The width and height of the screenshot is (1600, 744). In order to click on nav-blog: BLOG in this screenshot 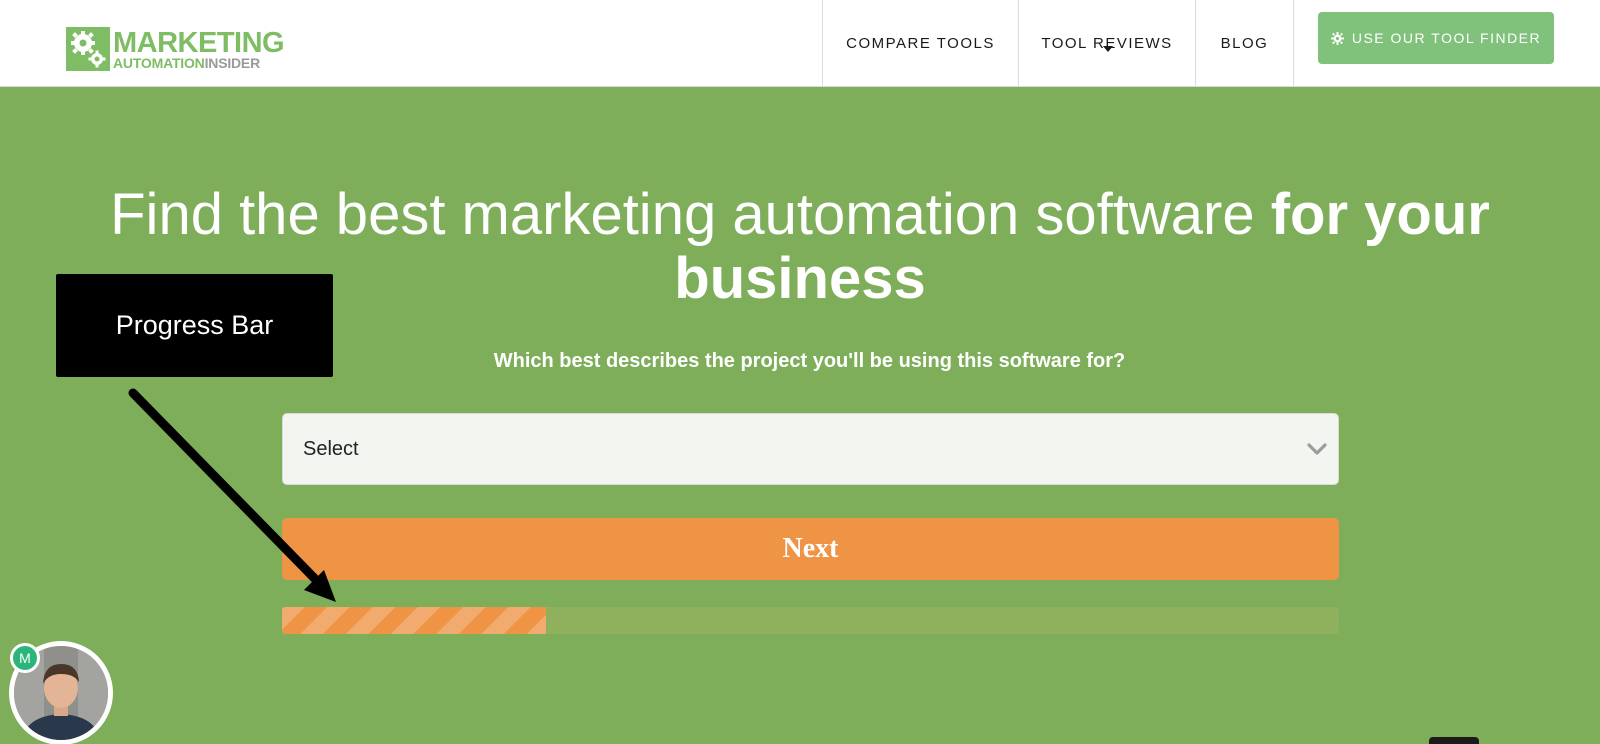, I will do `click(1244, 43)`.